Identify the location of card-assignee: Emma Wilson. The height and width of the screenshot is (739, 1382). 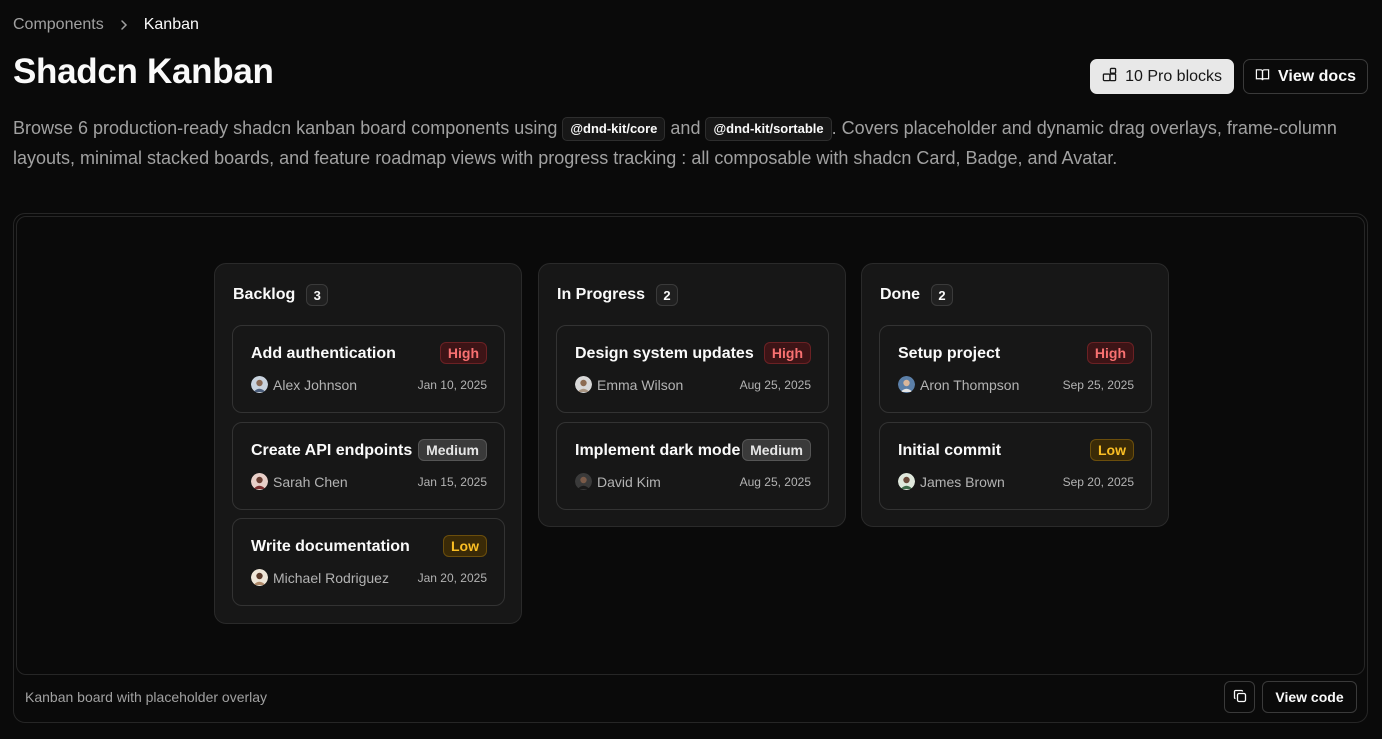
(629, 384).